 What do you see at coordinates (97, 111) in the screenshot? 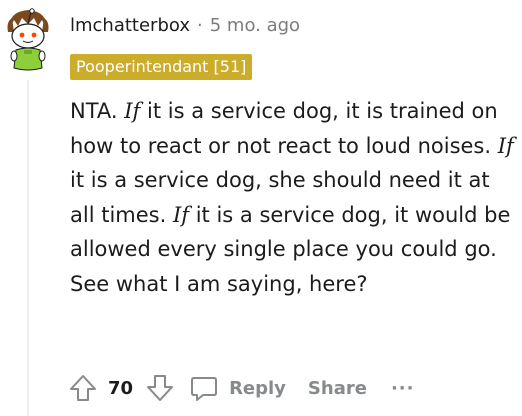
I see `body-text-1: NTA.` at bounding box center [97, 111].